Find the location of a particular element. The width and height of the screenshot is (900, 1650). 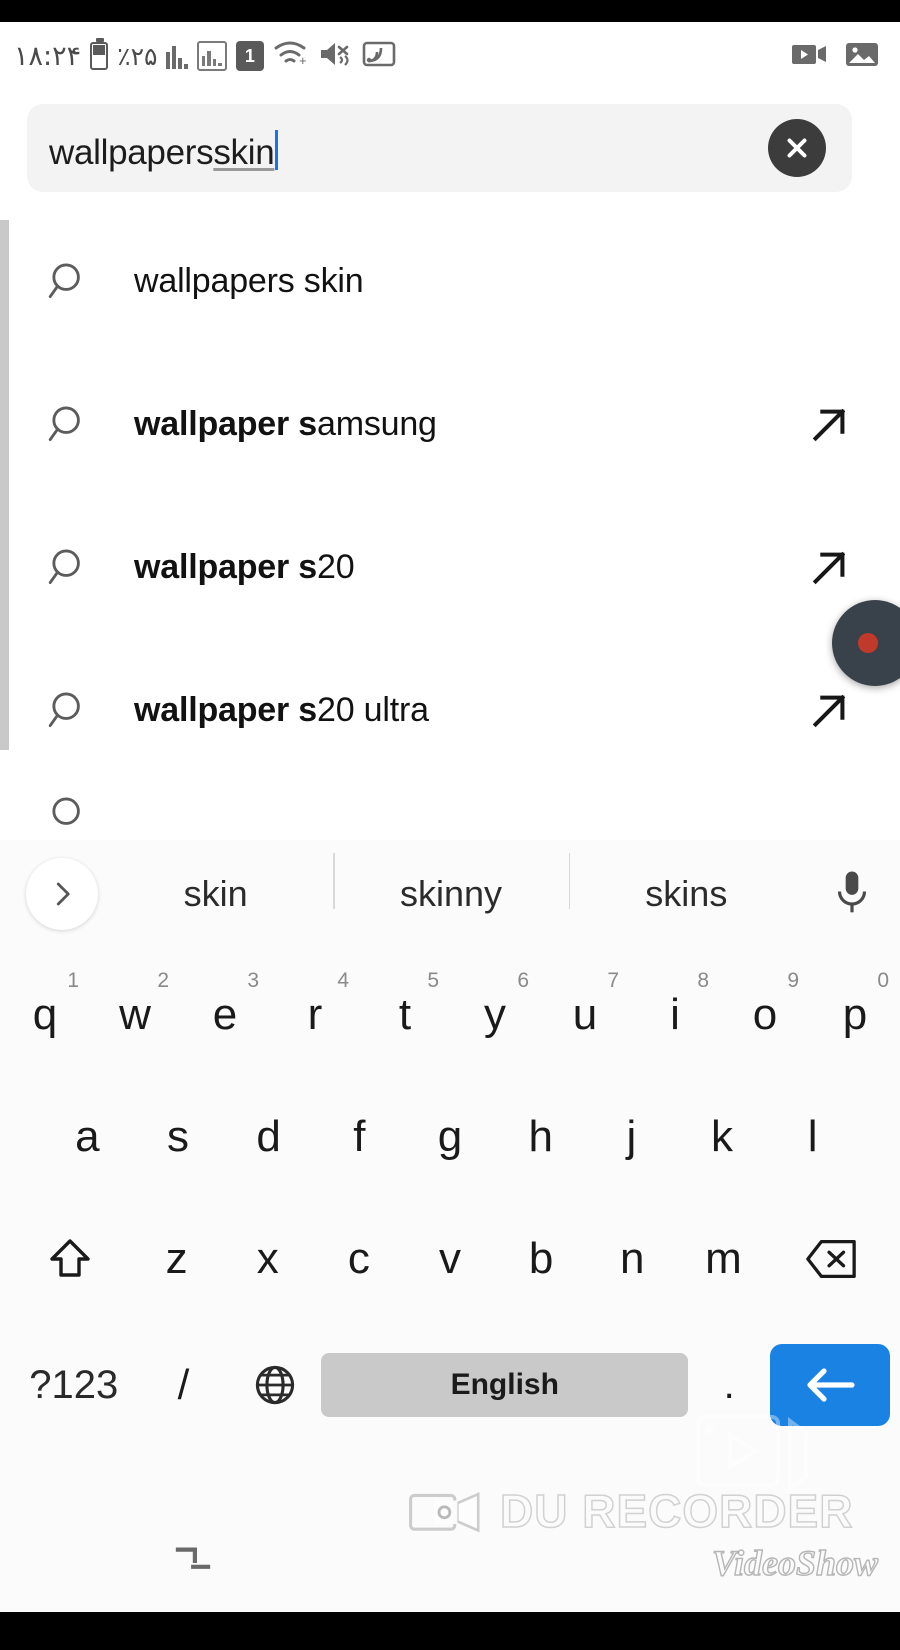

key-r: 4r is located at coordinates (315, 1015).